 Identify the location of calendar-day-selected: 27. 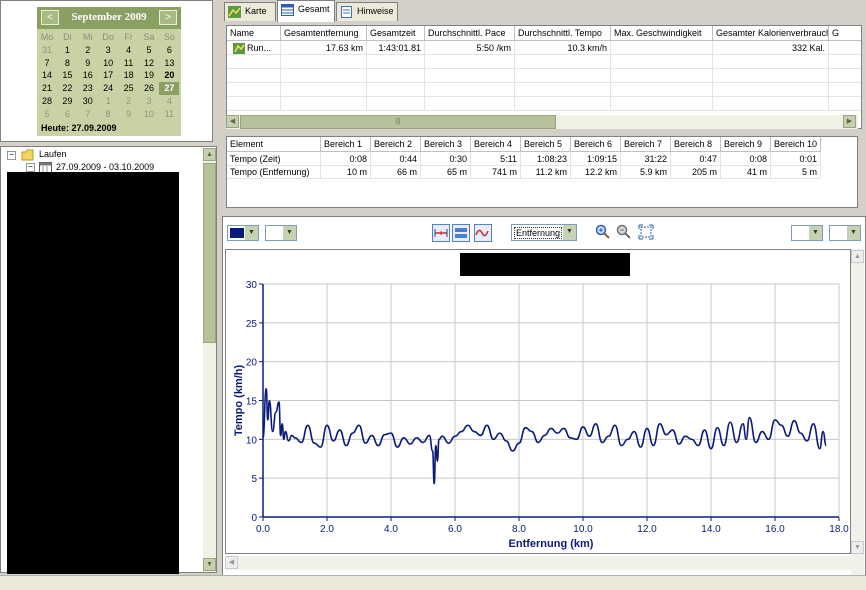
(169, 89).